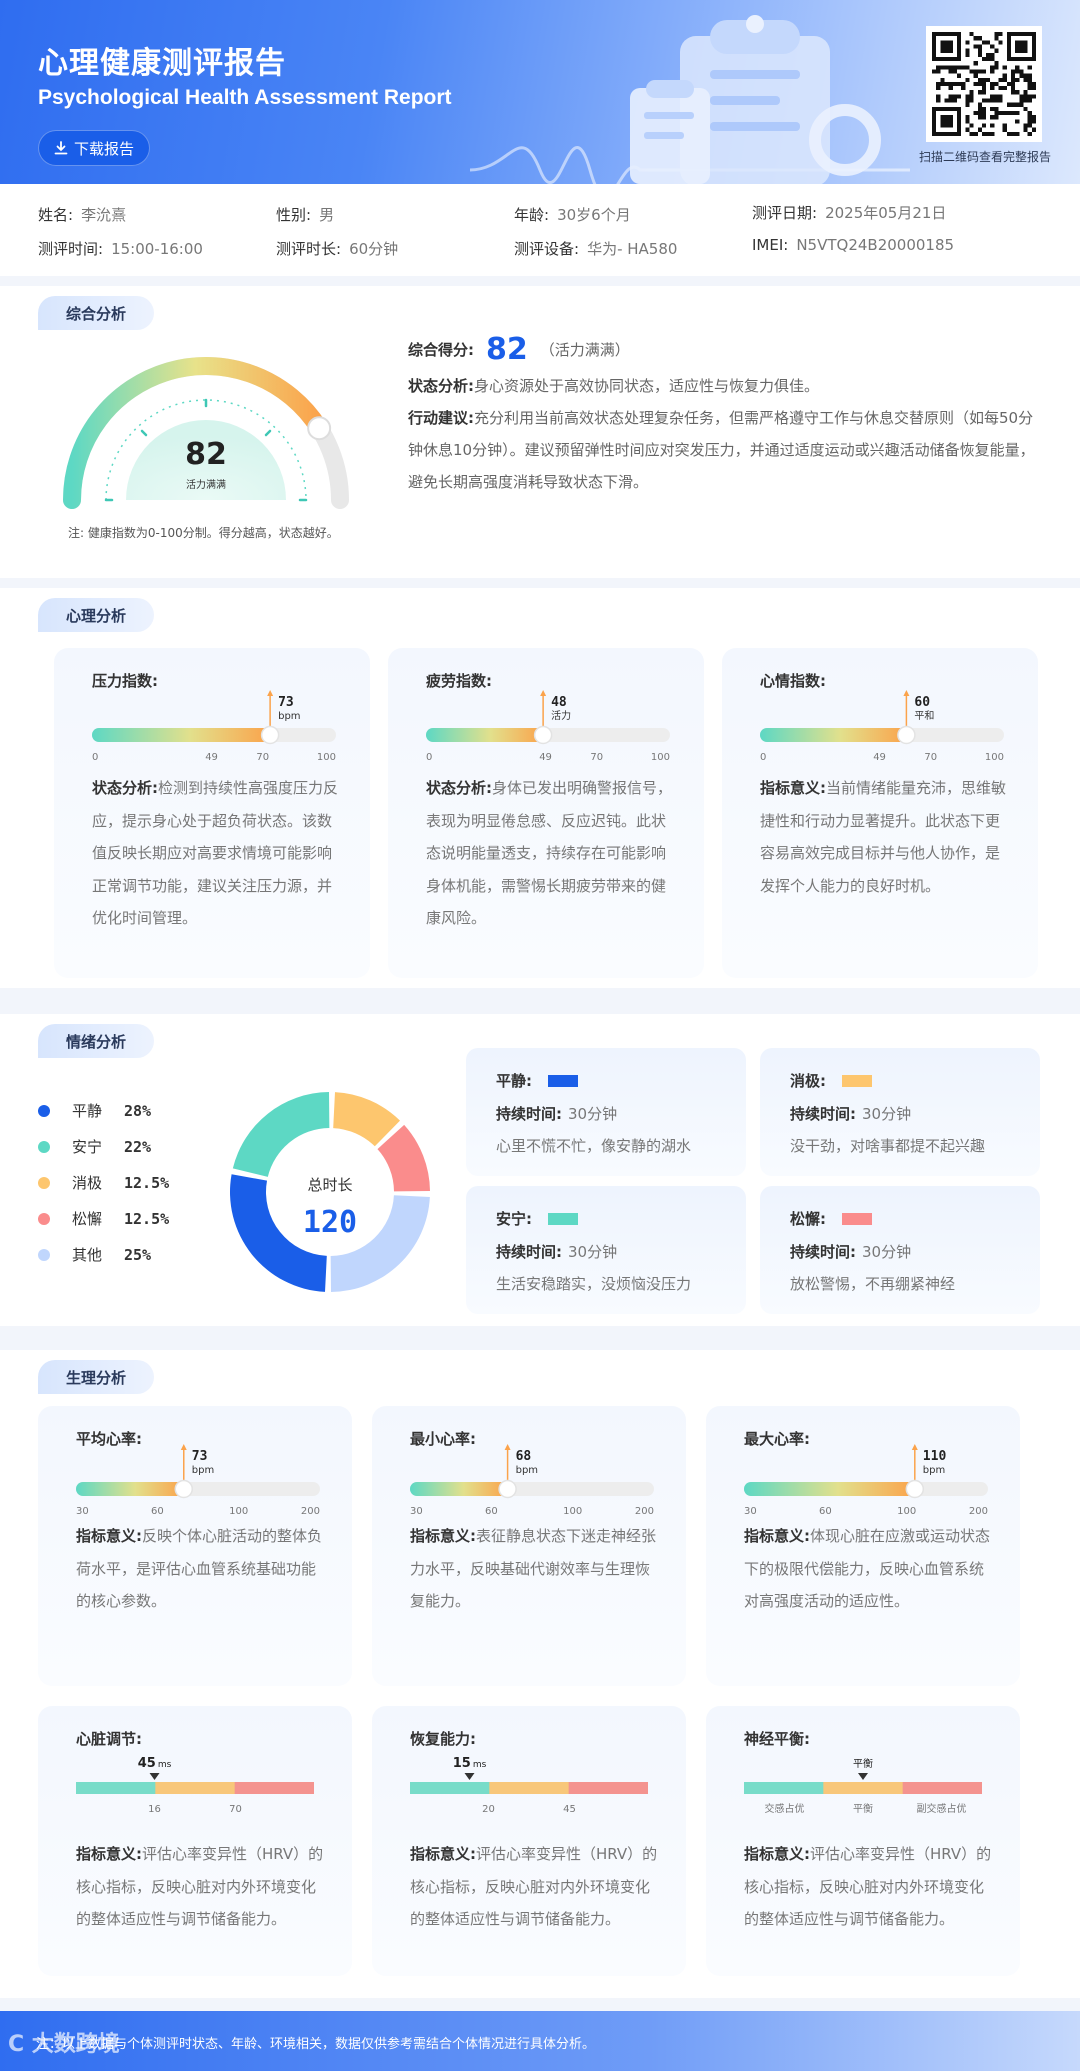 The width and height of the screenshot is (1080, 2071). Describe the element at coordinates (488, 1809) in the screenshot. I see `hrv-tick-label: 20` at that location.